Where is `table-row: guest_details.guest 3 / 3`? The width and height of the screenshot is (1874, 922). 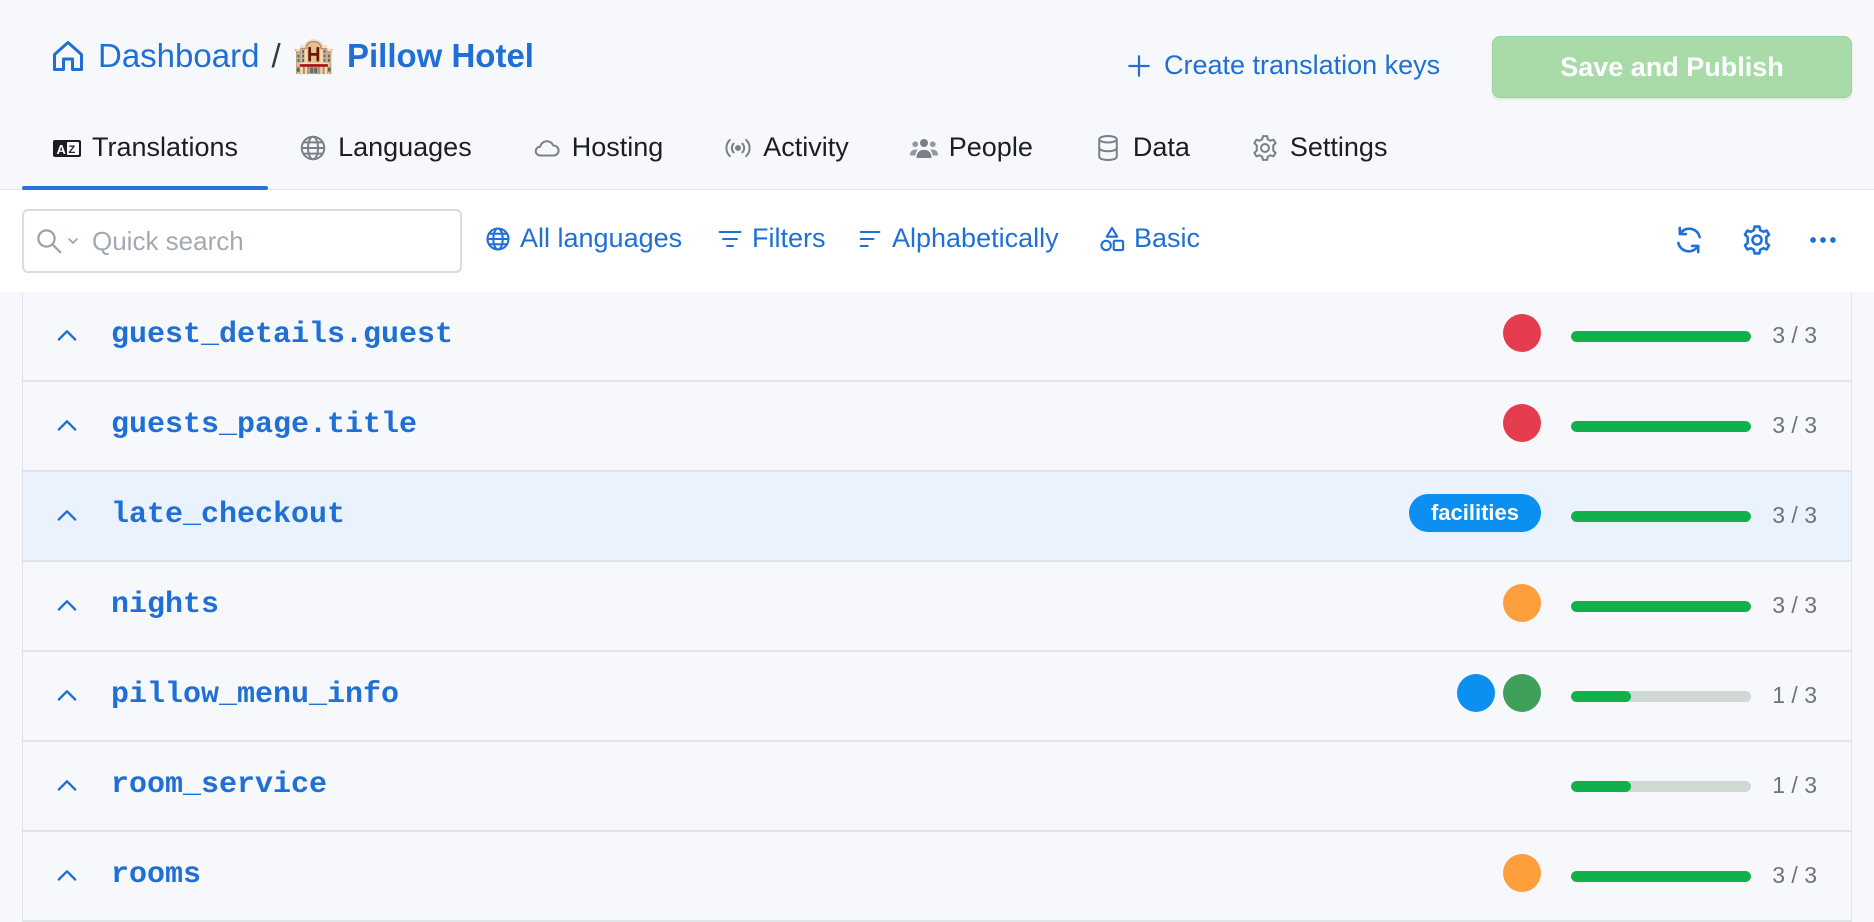
table-row: guest_details.guest 3 / 3 is located at coordinates (937, 337).